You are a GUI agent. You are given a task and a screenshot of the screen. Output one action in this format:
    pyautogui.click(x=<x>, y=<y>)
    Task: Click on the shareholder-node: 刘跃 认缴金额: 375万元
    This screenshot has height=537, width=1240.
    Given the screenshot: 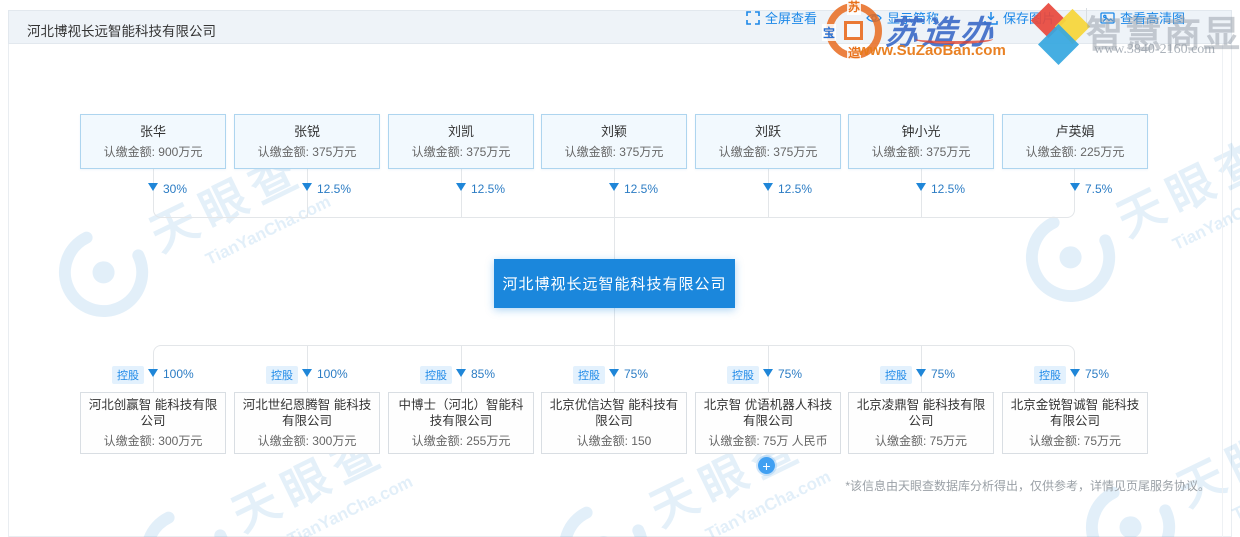 What is the action you would take?
    pyautogui.click(x=768, y=141)
    